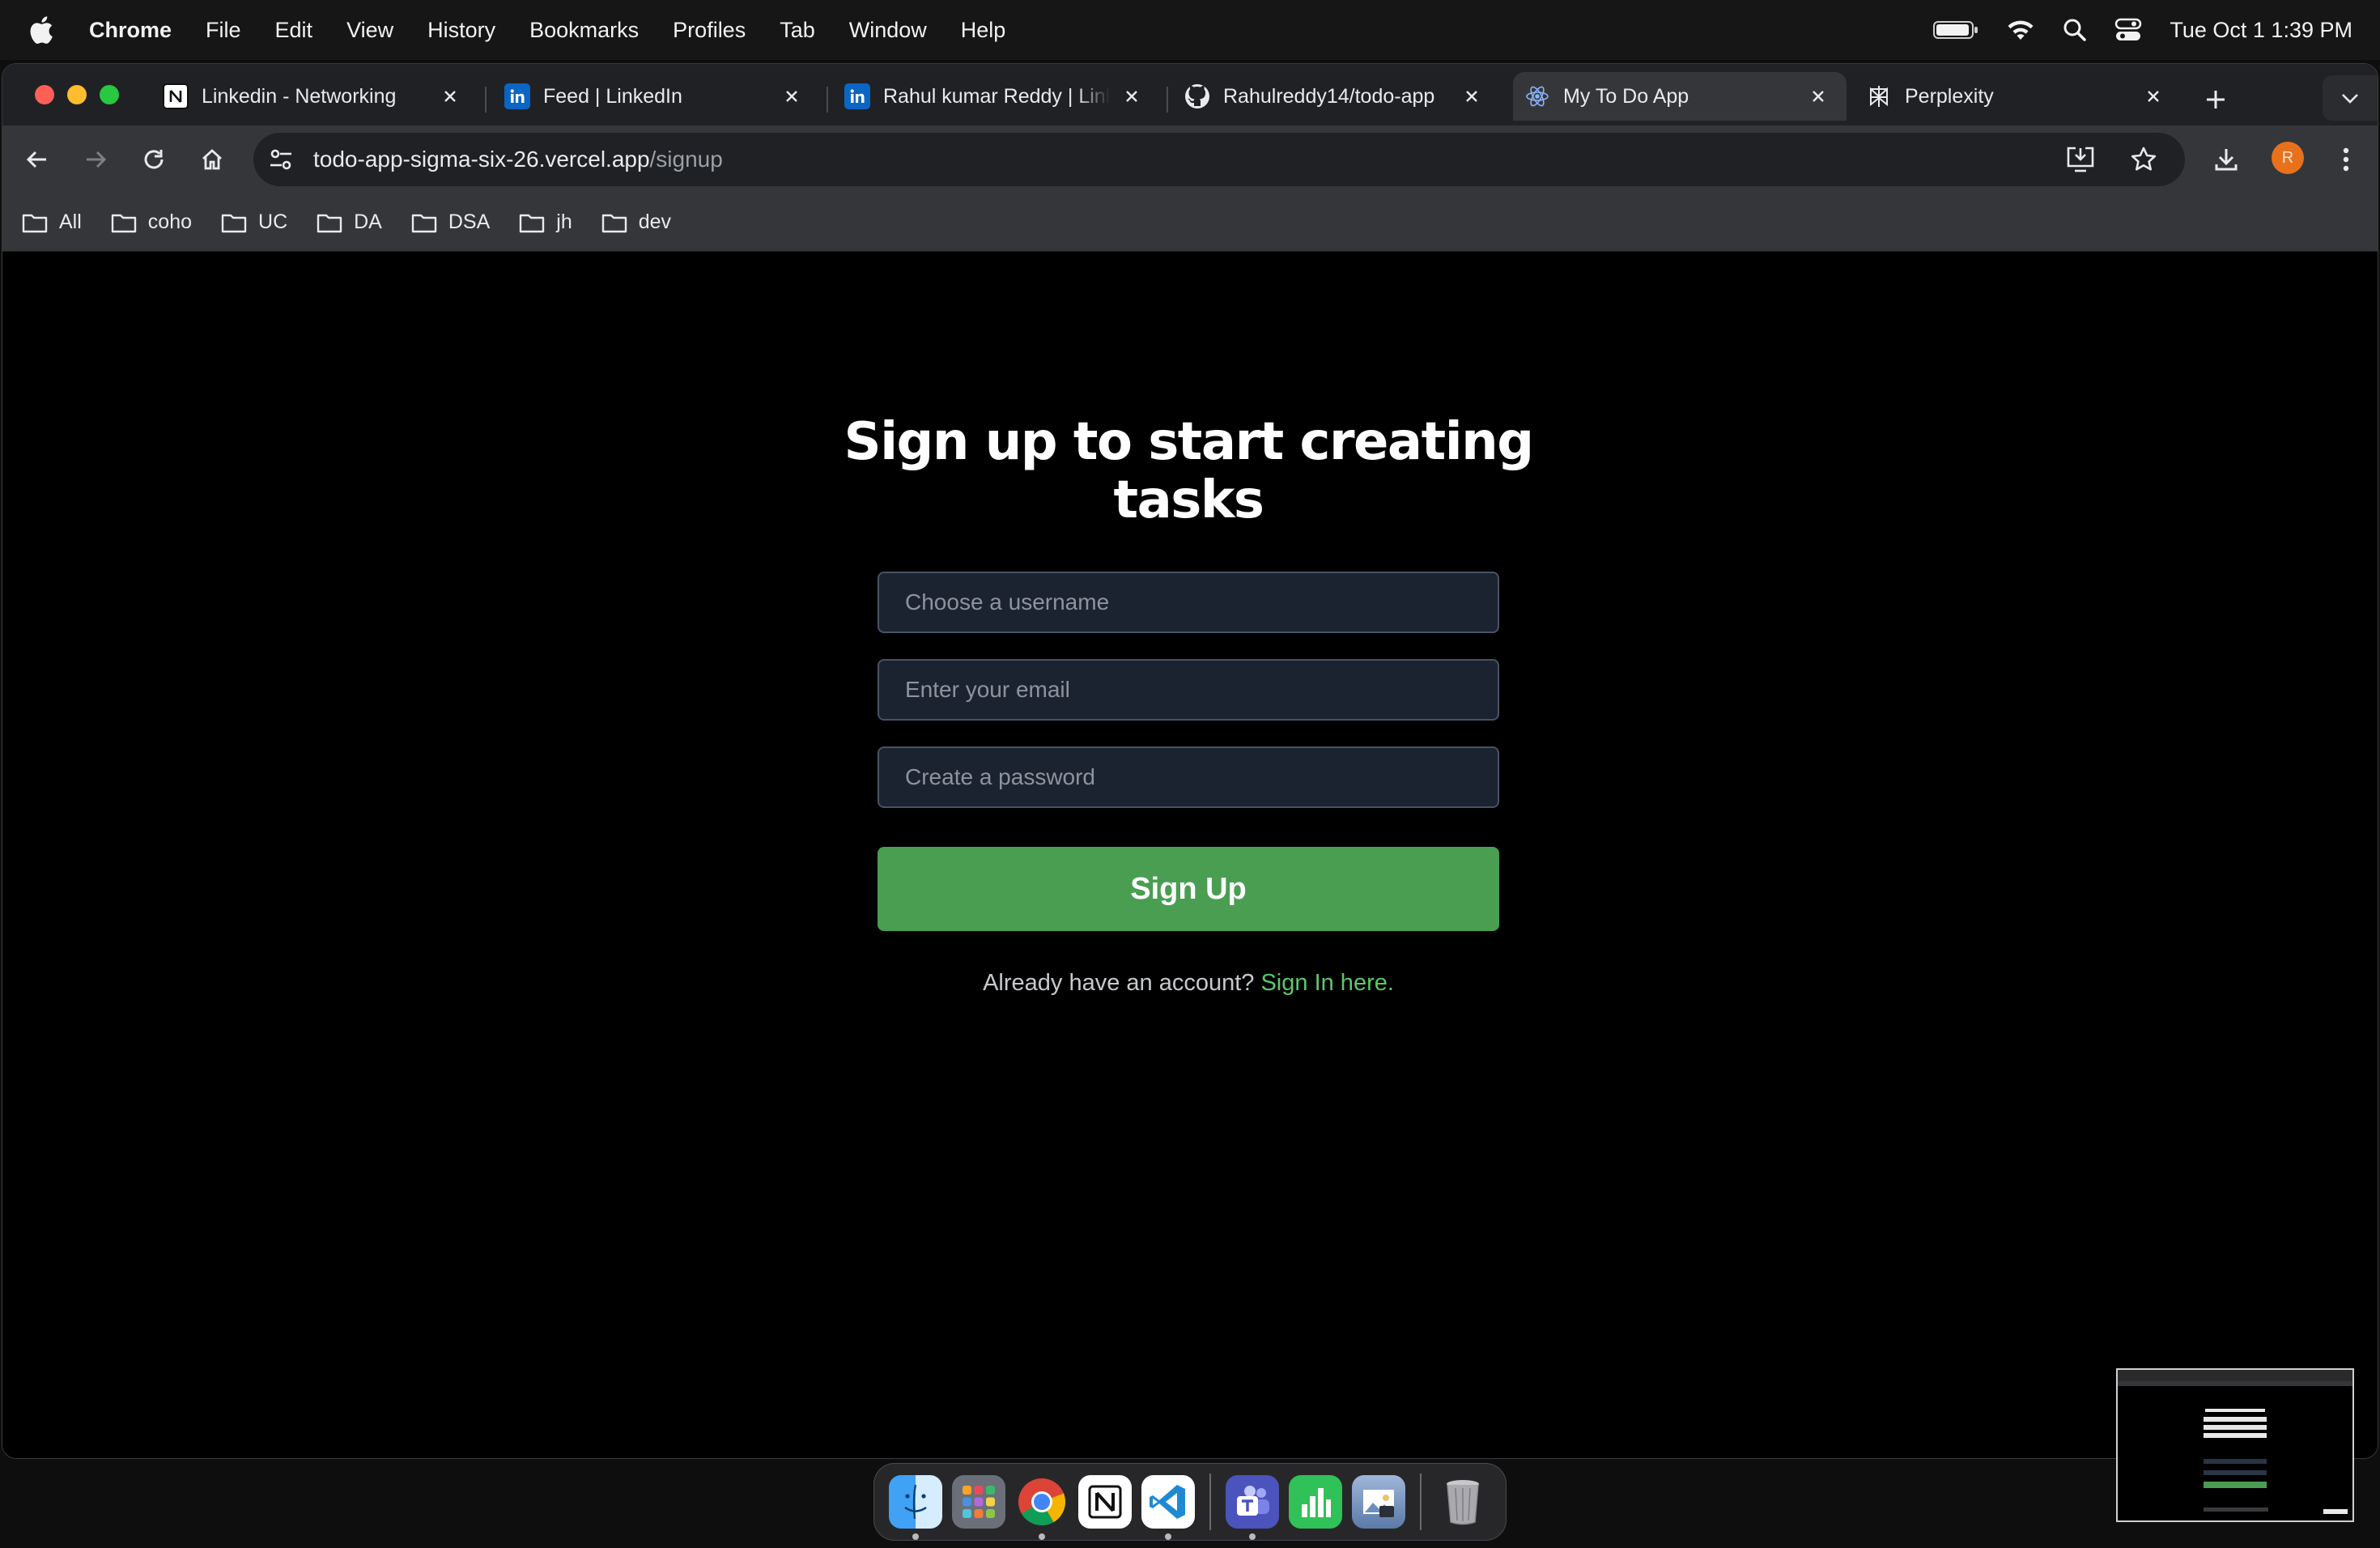 This screenshot has width=2380, height=1548. Describe the element at coordinates (1119, 983) in the screenshot. I see `account-prompt-text: Already have an account?` at that location.